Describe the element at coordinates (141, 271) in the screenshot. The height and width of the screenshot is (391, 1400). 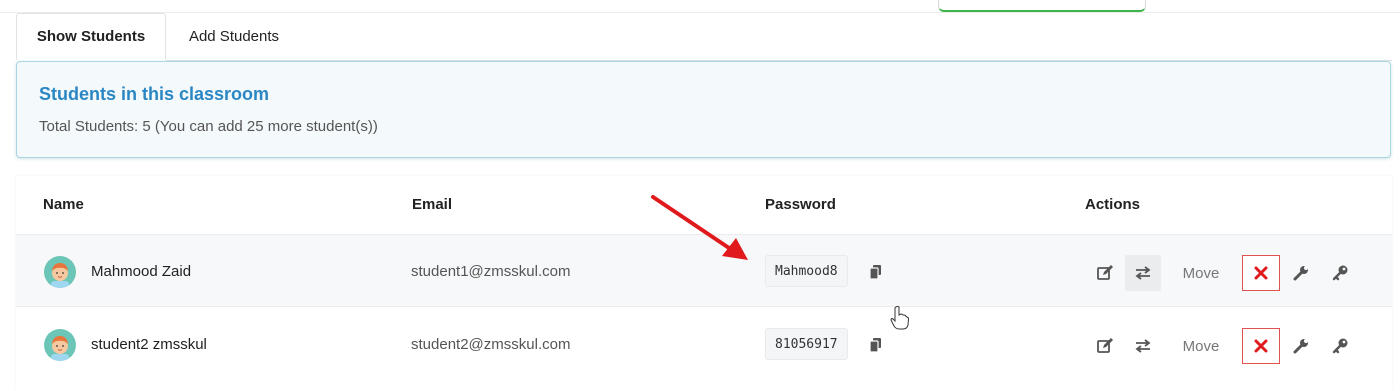
I see `student-name: Mahmood Zaid` at that location.